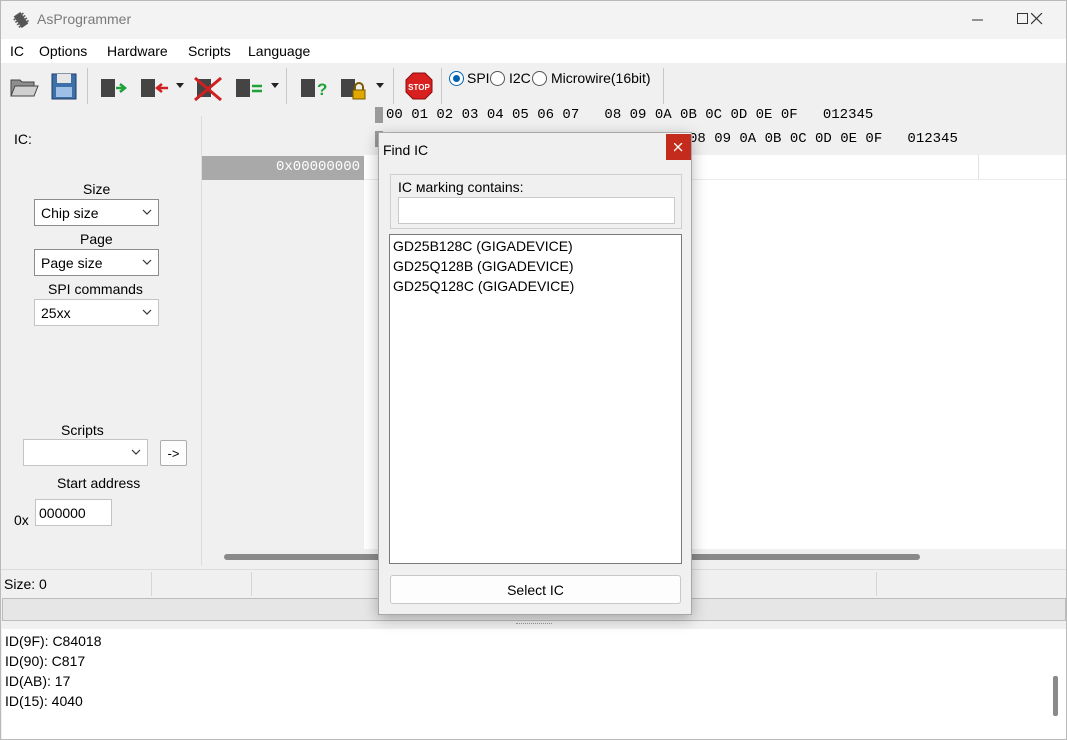  What do you see at coordinates (72, 263) in the screenshot?
I see `page-select-value: Page size` at bounding box center [72, 263].